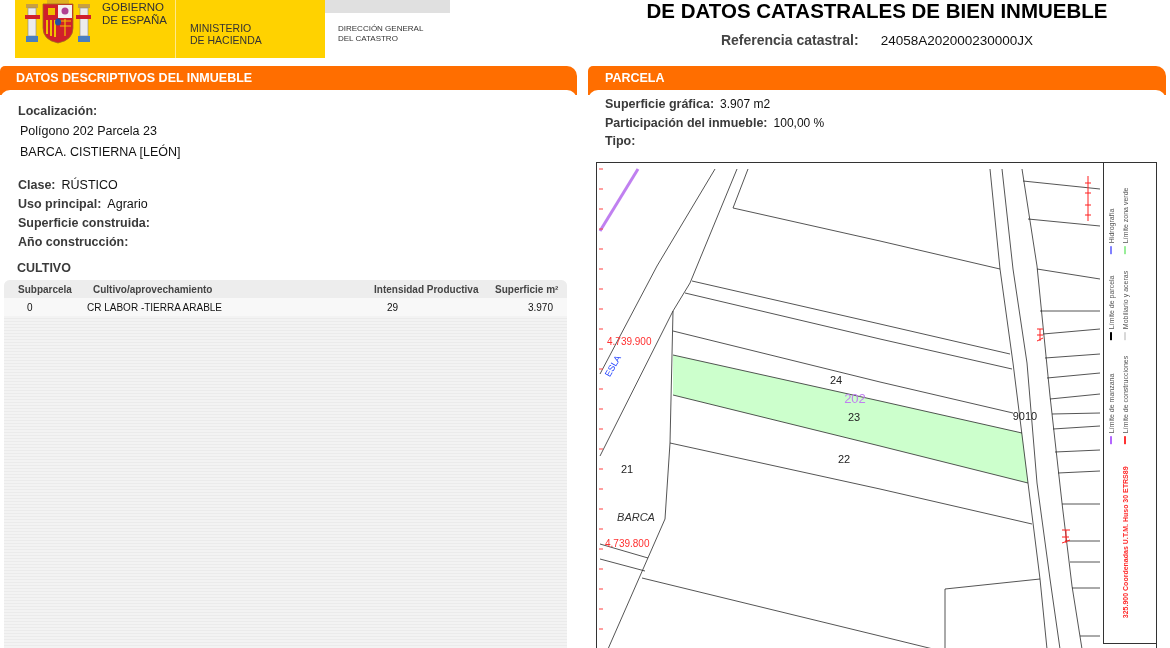  Describe the element at coordinates (629, 340) in the screenshot. I see `coordinate-label: 4.739.900` at that location.